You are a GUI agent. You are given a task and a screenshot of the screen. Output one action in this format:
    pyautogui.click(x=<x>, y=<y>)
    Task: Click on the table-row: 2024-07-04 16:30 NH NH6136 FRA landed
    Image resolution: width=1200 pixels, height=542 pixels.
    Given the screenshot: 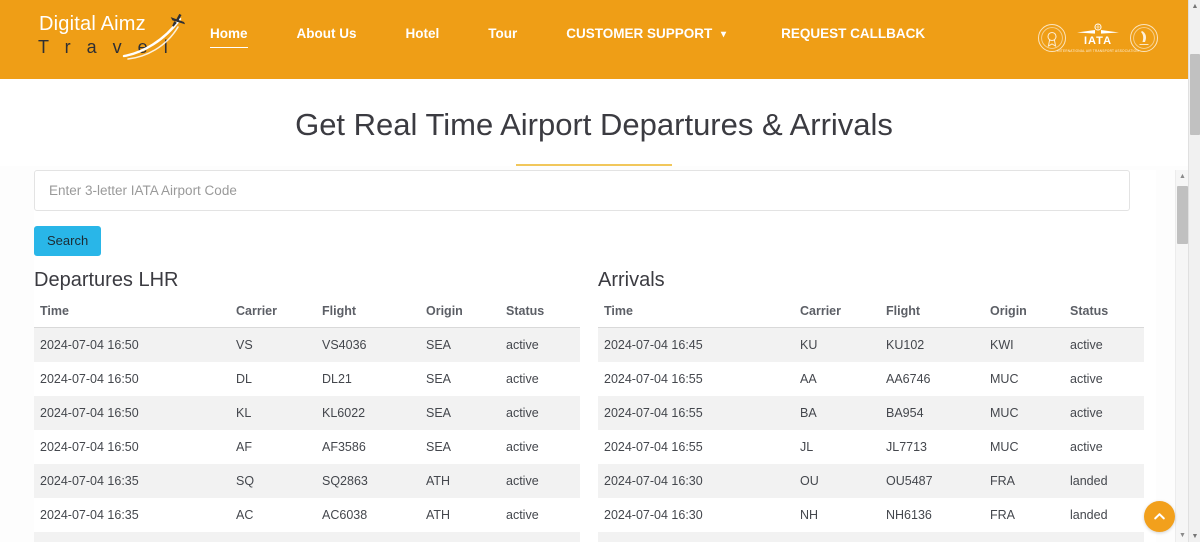 What is the action you would take?
    pyautogui.click(x=871, y=515)
    